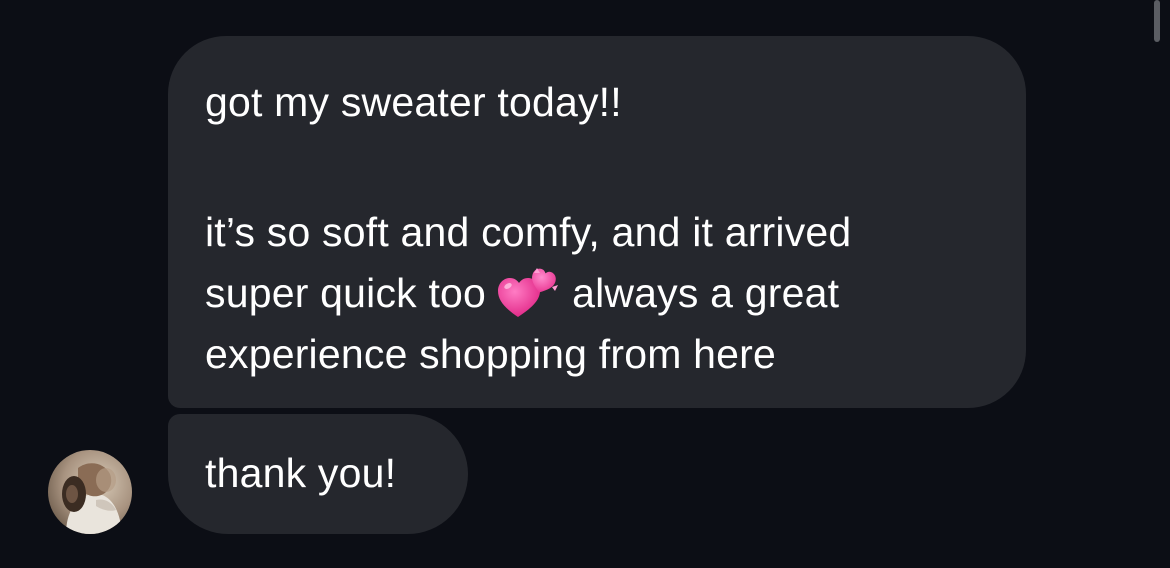 The height and width of the screenshot is (568, 1170). I want to click on message-text-segment: always a great, so click(706, 293).